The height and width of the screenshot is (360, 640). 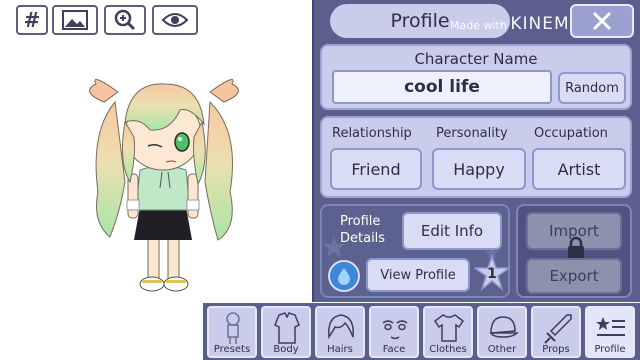 I want to click on visibility-button, so click(x=175, y=20).